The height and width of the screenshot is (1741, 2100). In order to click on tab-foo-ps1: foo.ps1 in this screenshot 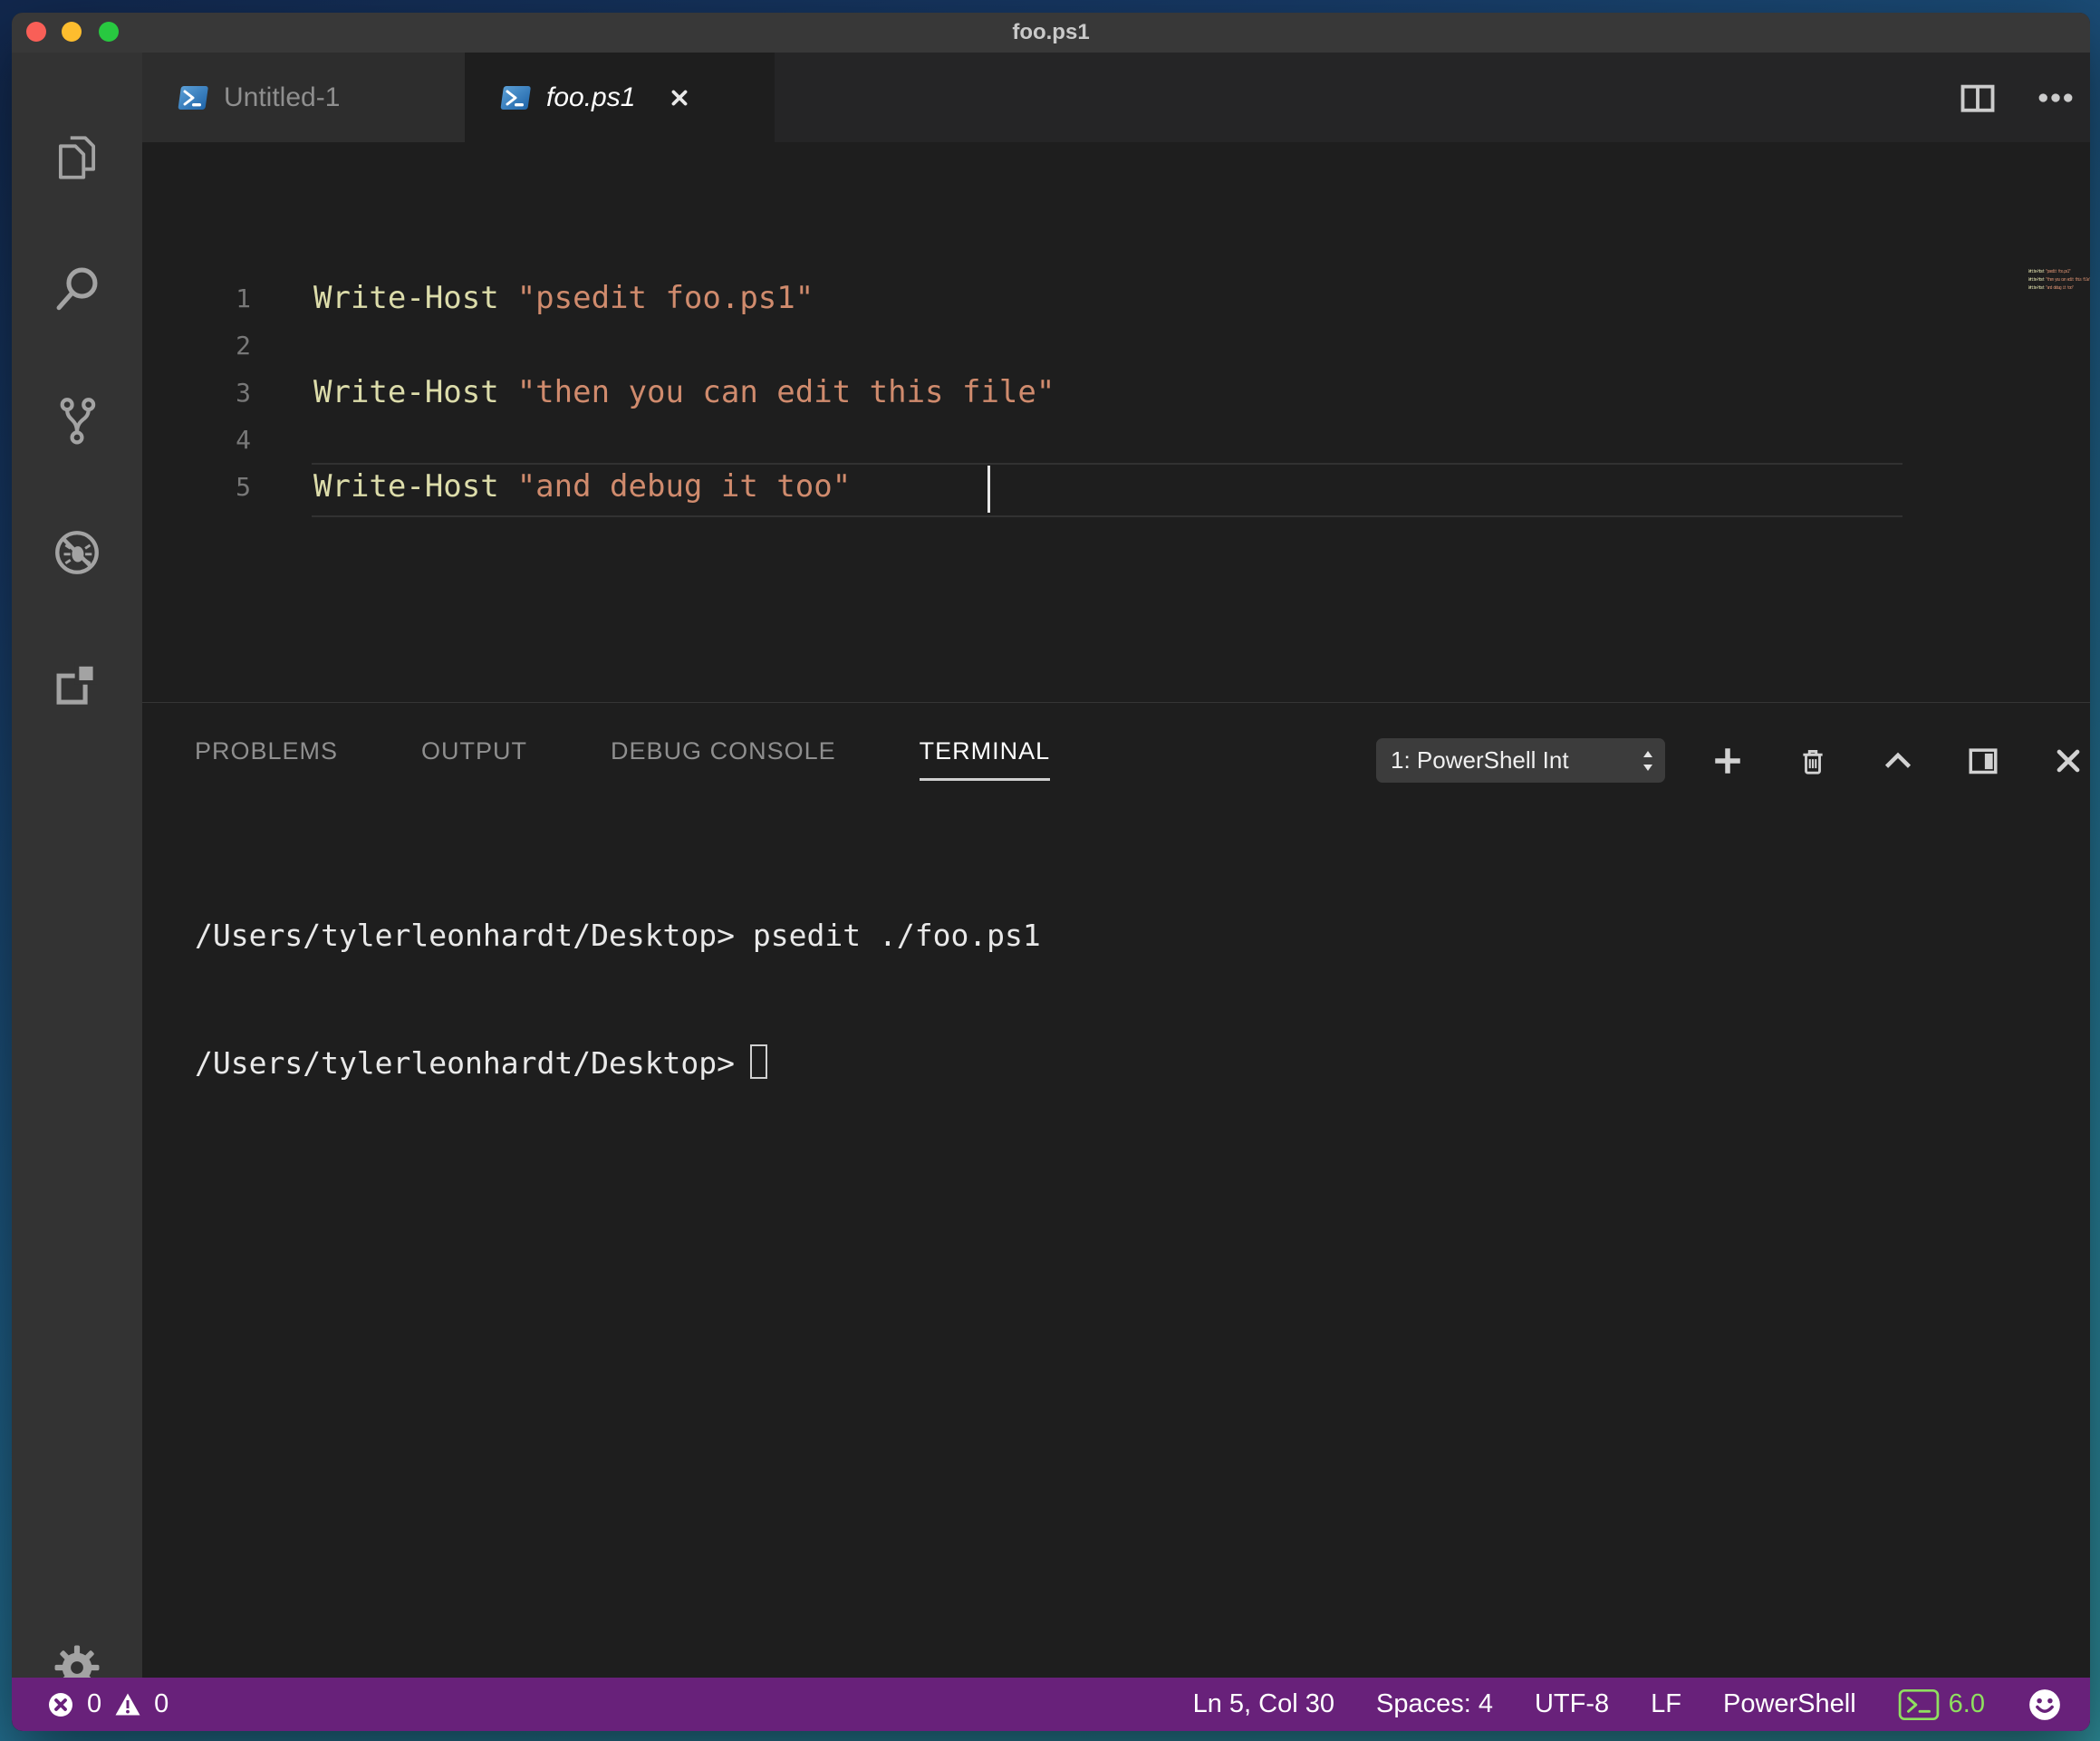, I will do `click(620, 98)`.